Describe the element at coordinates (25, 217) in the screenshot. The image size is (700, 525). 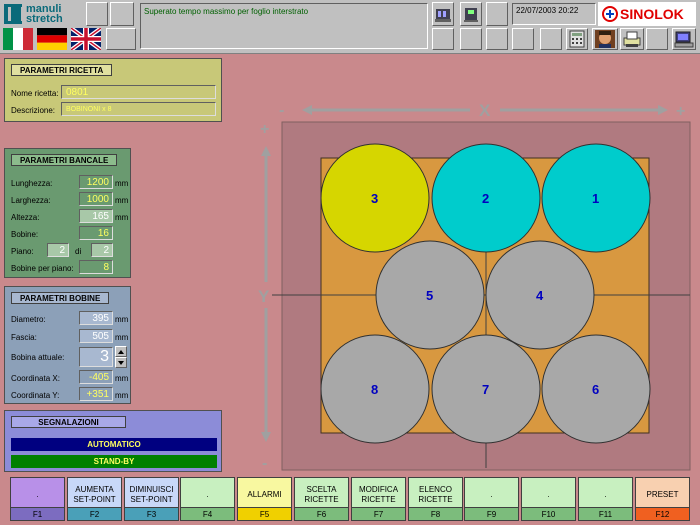
I see `pallet-height-label: Altezza:` at that location.